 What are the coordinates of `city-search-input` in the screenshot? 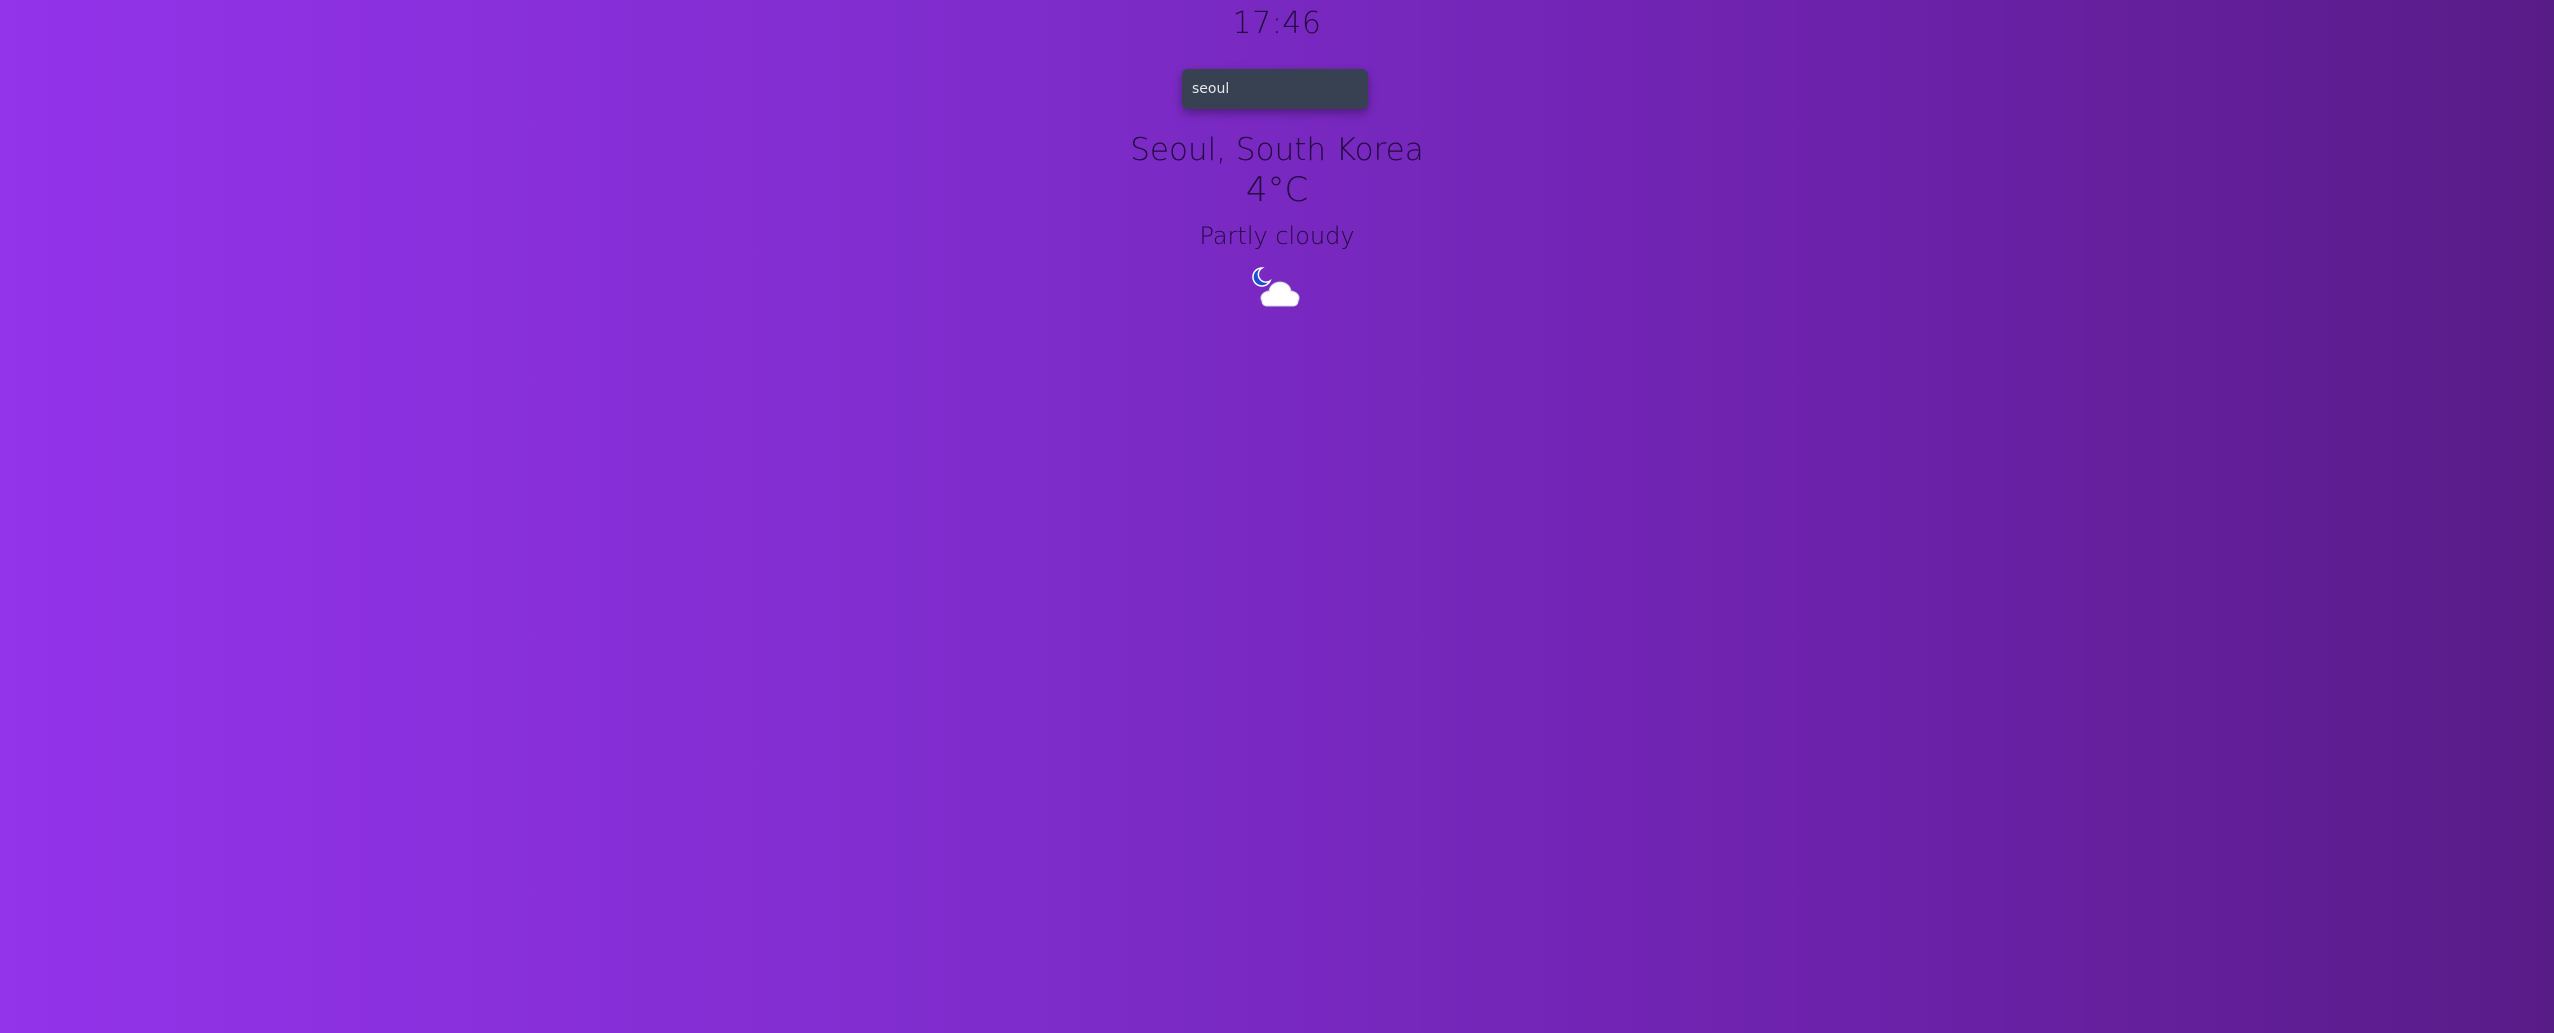 It's located at (1275, 89).